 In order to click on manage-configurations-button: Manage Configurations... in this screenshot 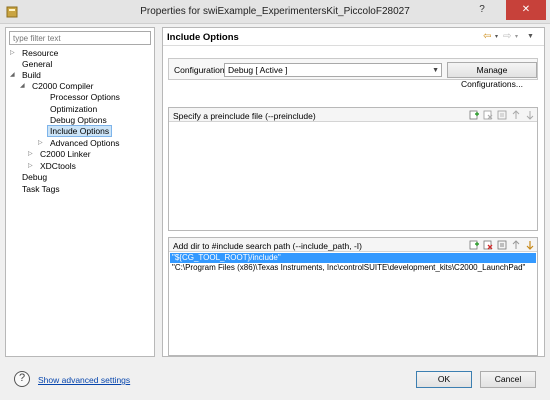, I will do `click(492, 75)`.